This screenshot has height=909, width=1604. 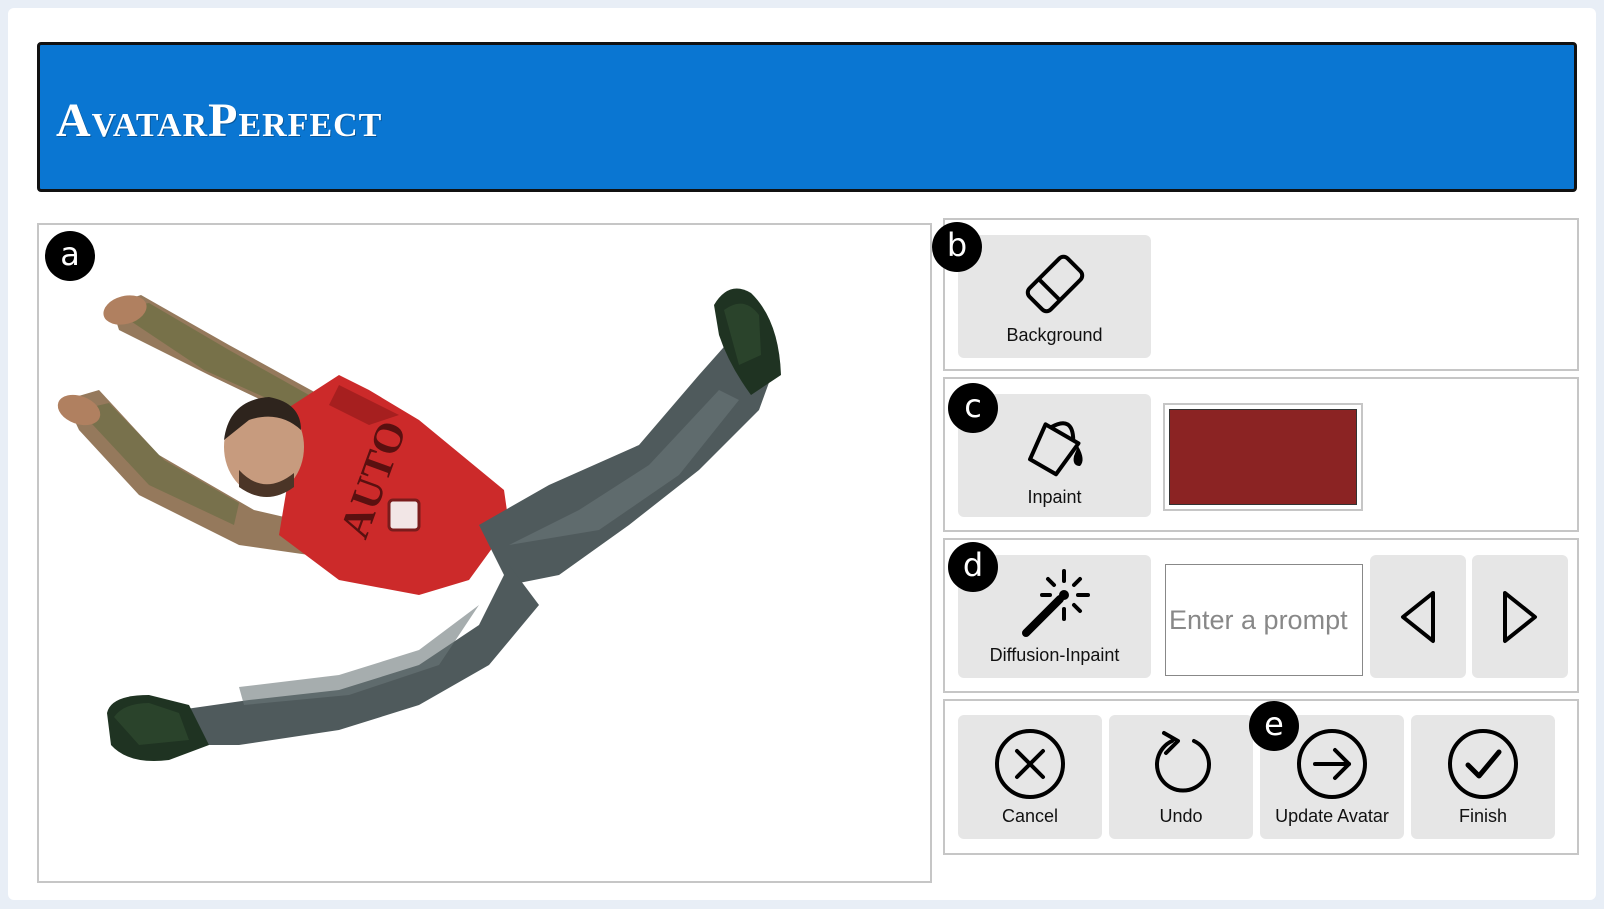 I want to click on marker-b: b, so click(x=957, y=247).